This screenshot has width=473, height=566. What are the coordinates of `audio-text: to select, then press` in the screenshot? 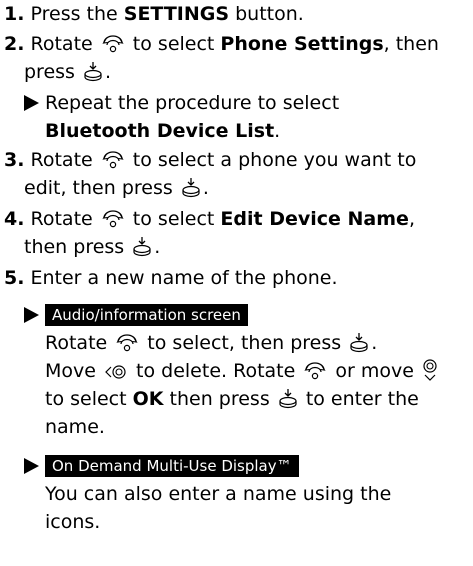 It's located at (241, 343).